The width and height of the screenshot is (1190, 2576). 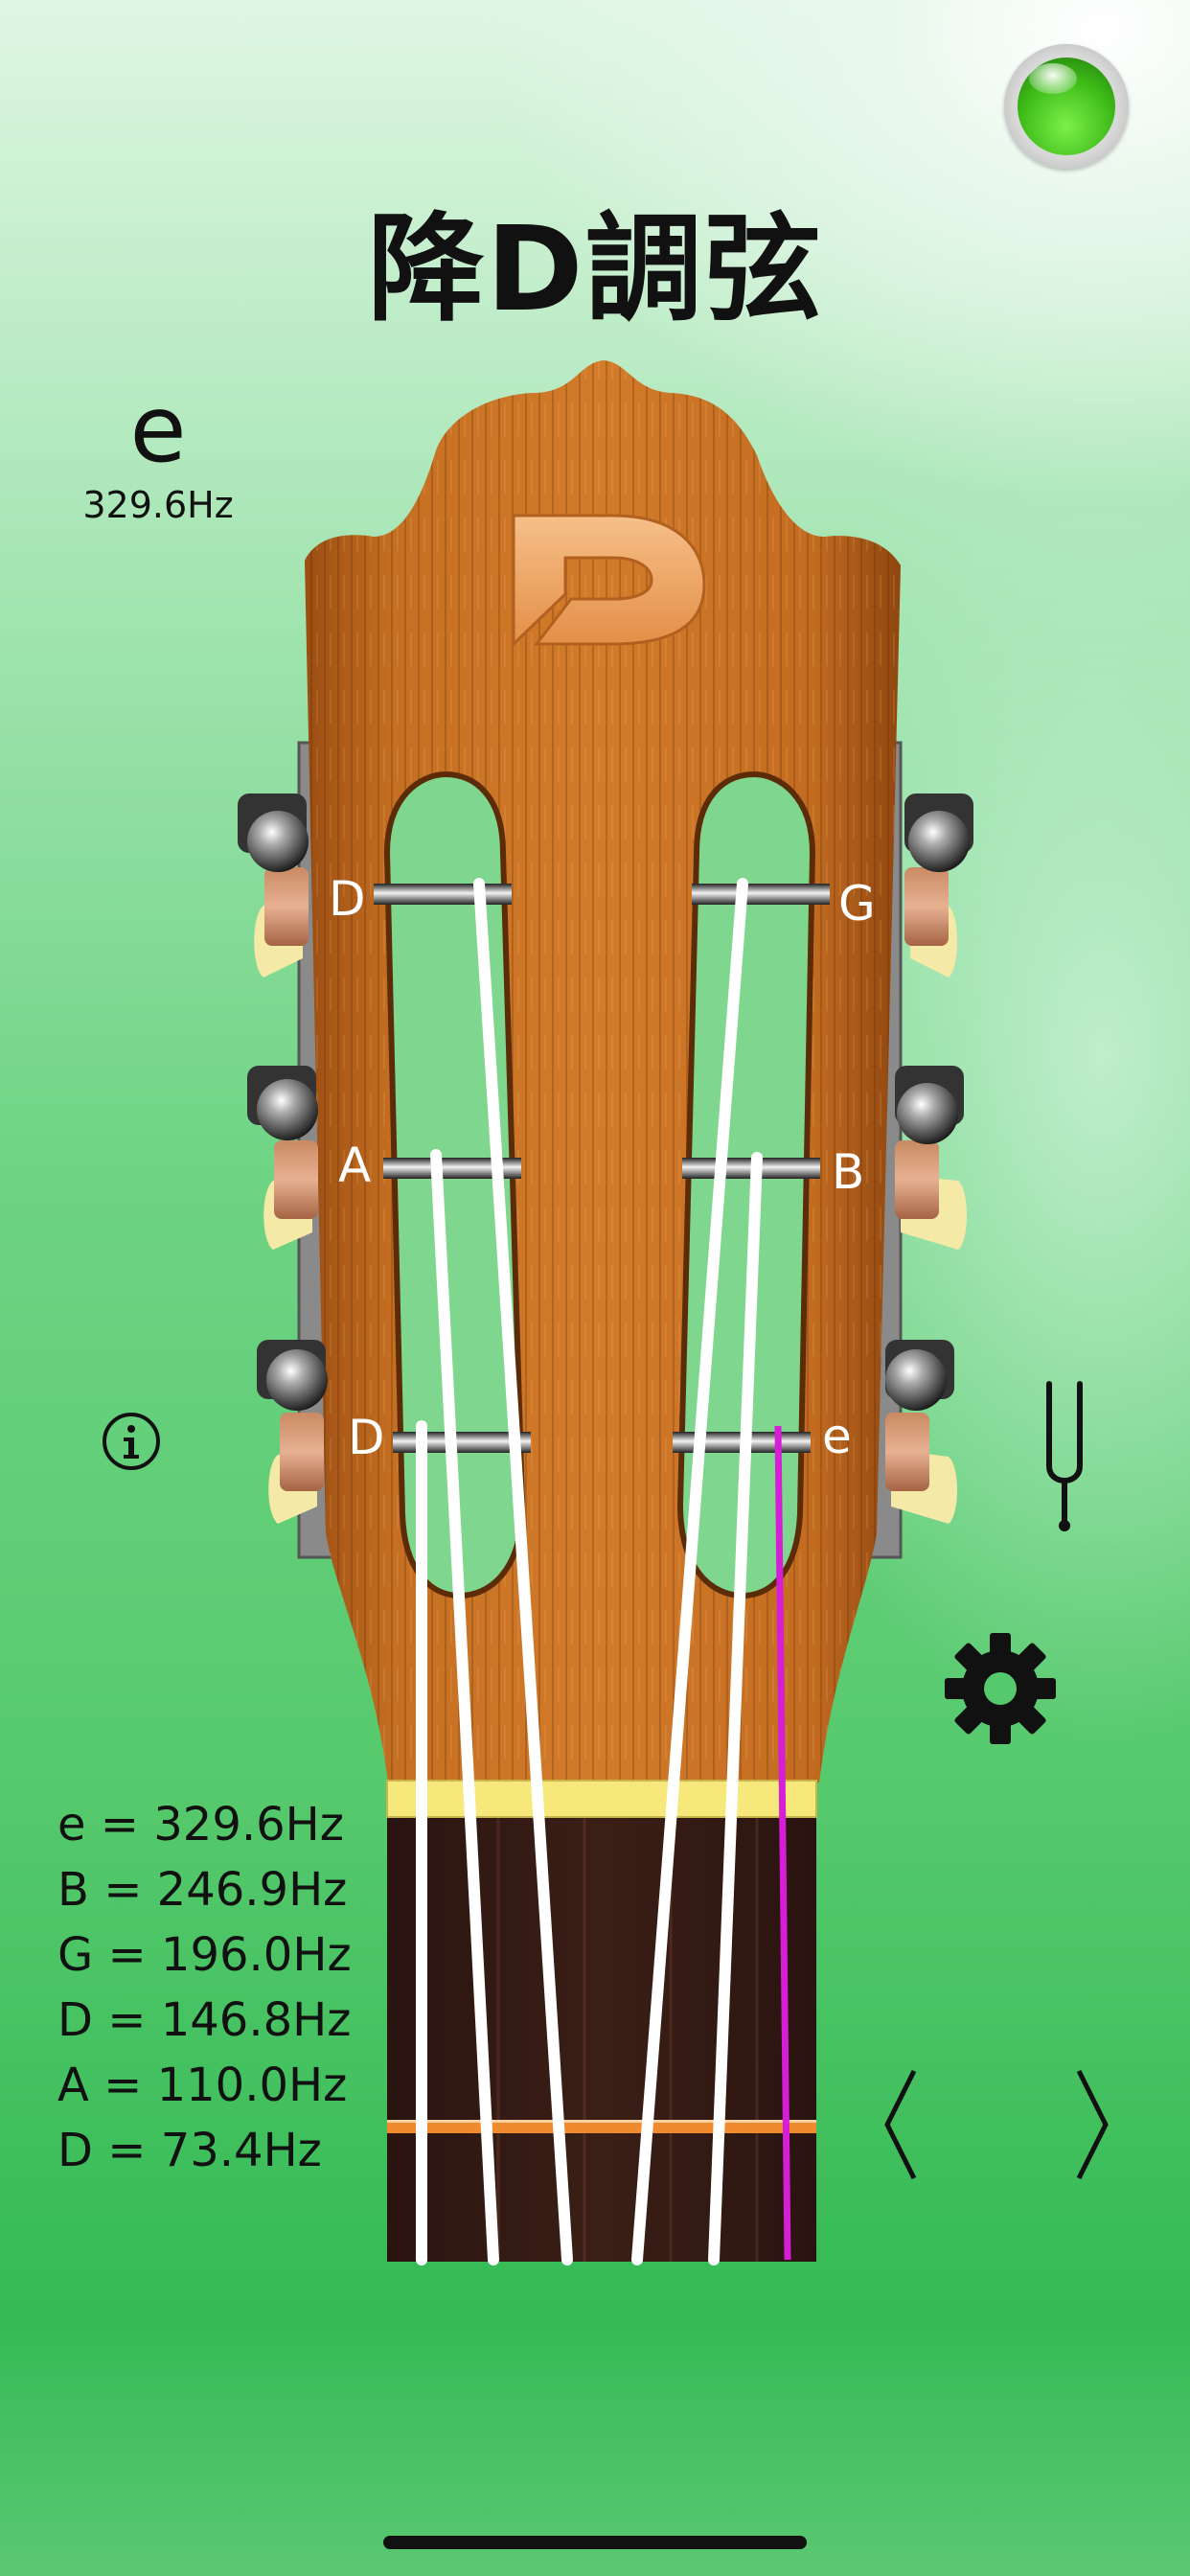 What do you see at coordinates (1092, 2124) in the screenshot?
I see `chevron-right-icon` at bounding box center [1092, 2124].